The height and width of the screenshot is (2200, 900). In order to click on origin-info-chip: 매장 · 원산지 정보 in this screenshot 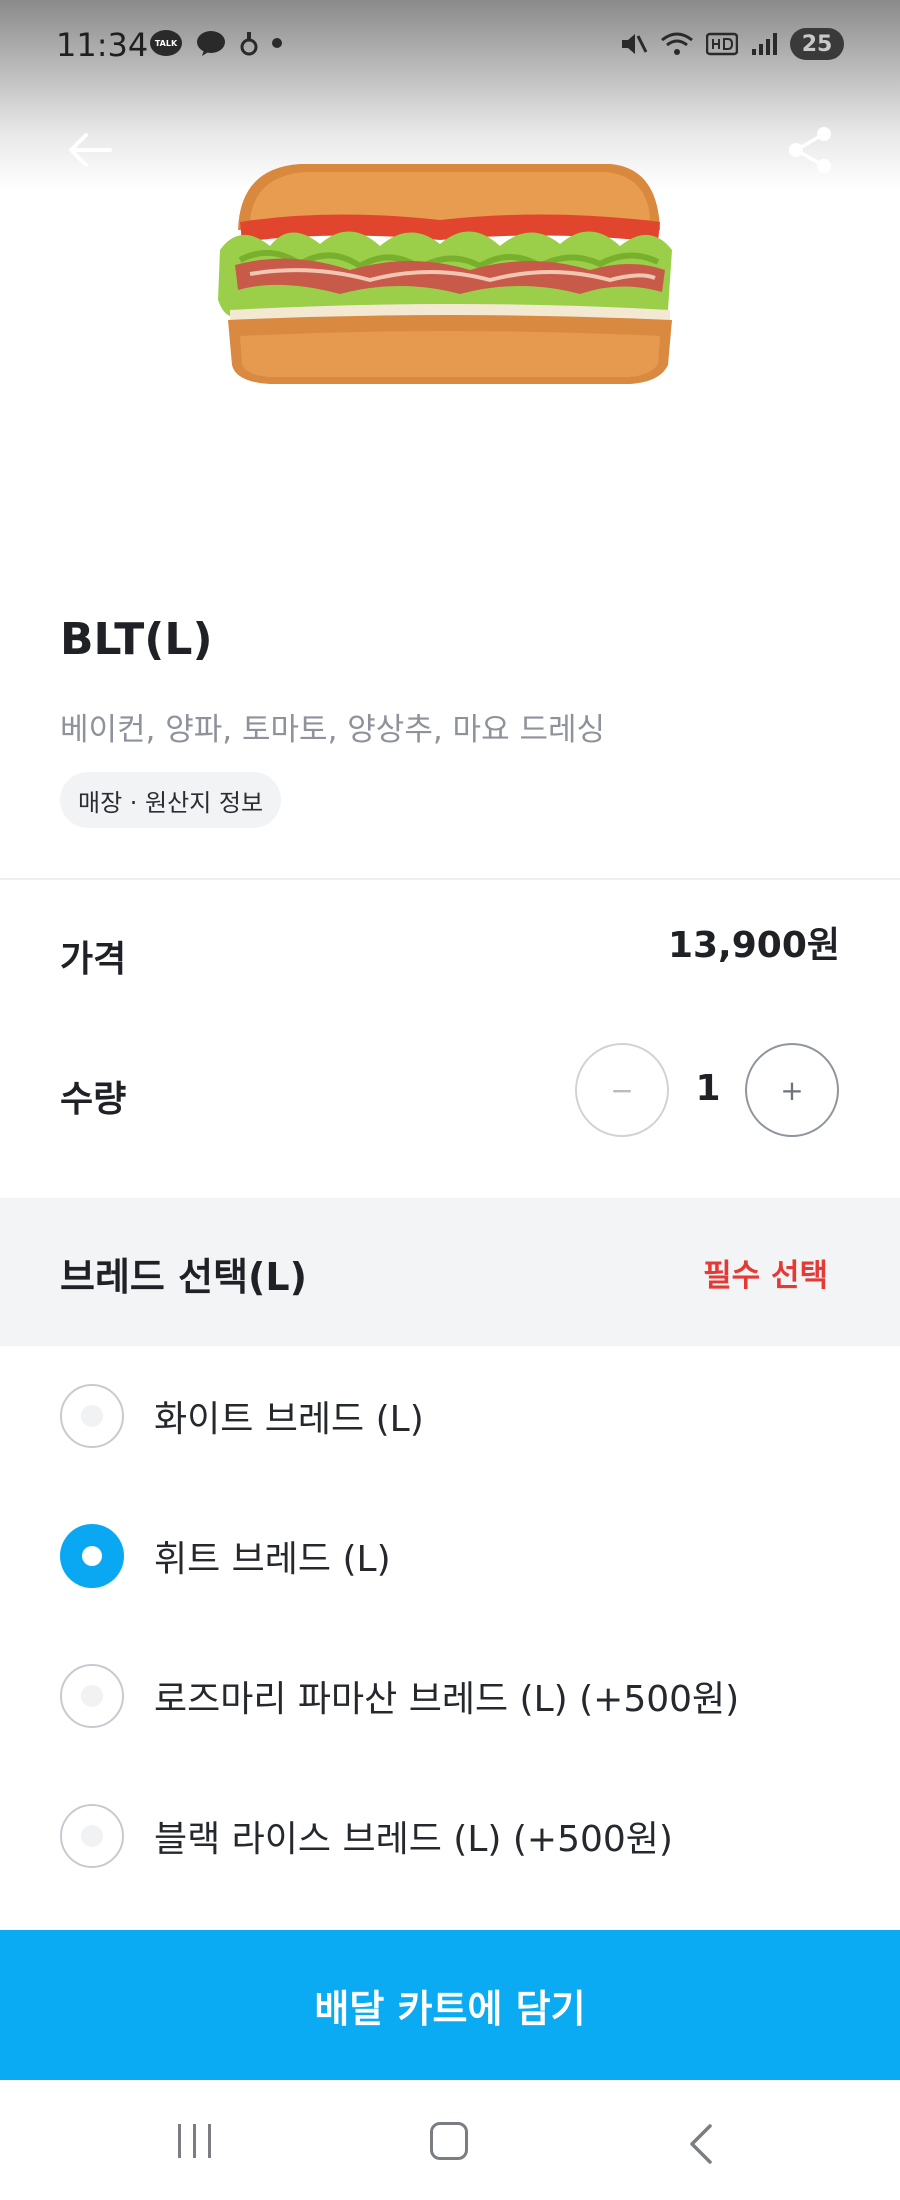, I will do `click(171, 800)`.